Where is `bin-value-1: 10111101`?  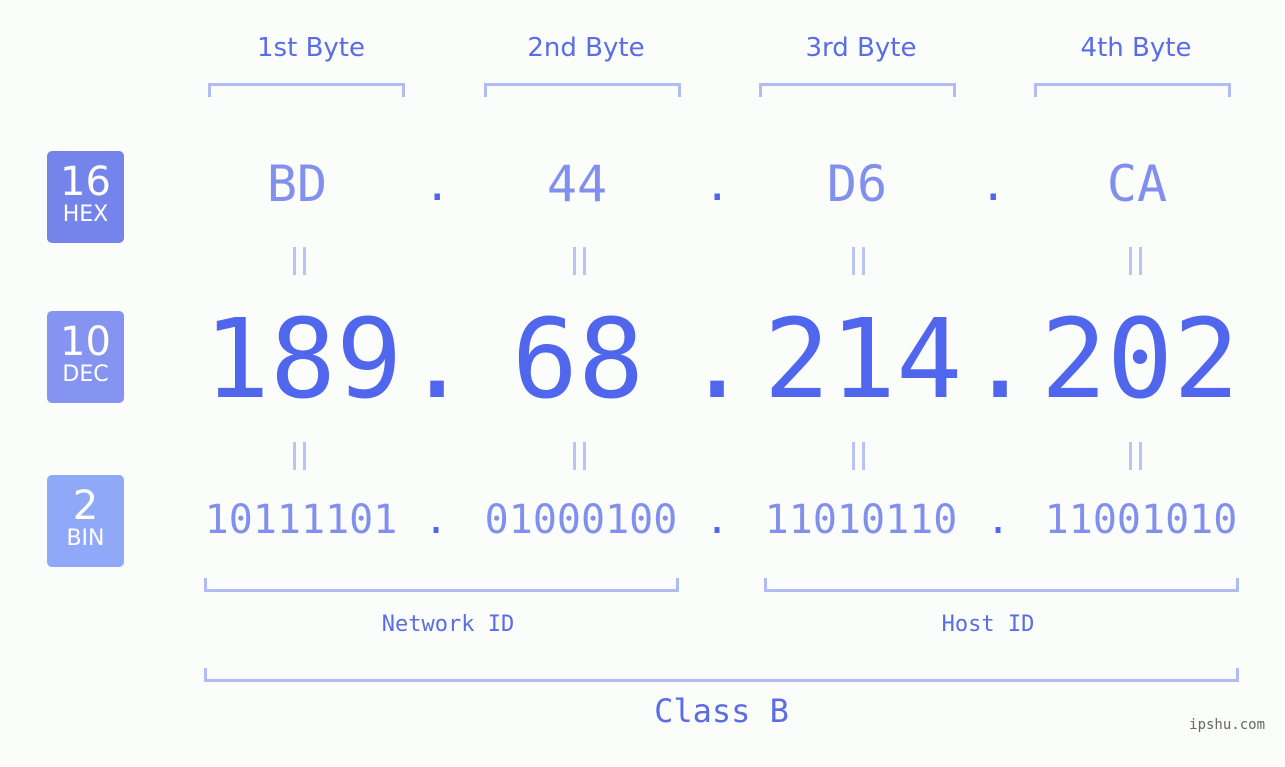
bin-value-1: 10111101 is located at coordinates (301, 520).